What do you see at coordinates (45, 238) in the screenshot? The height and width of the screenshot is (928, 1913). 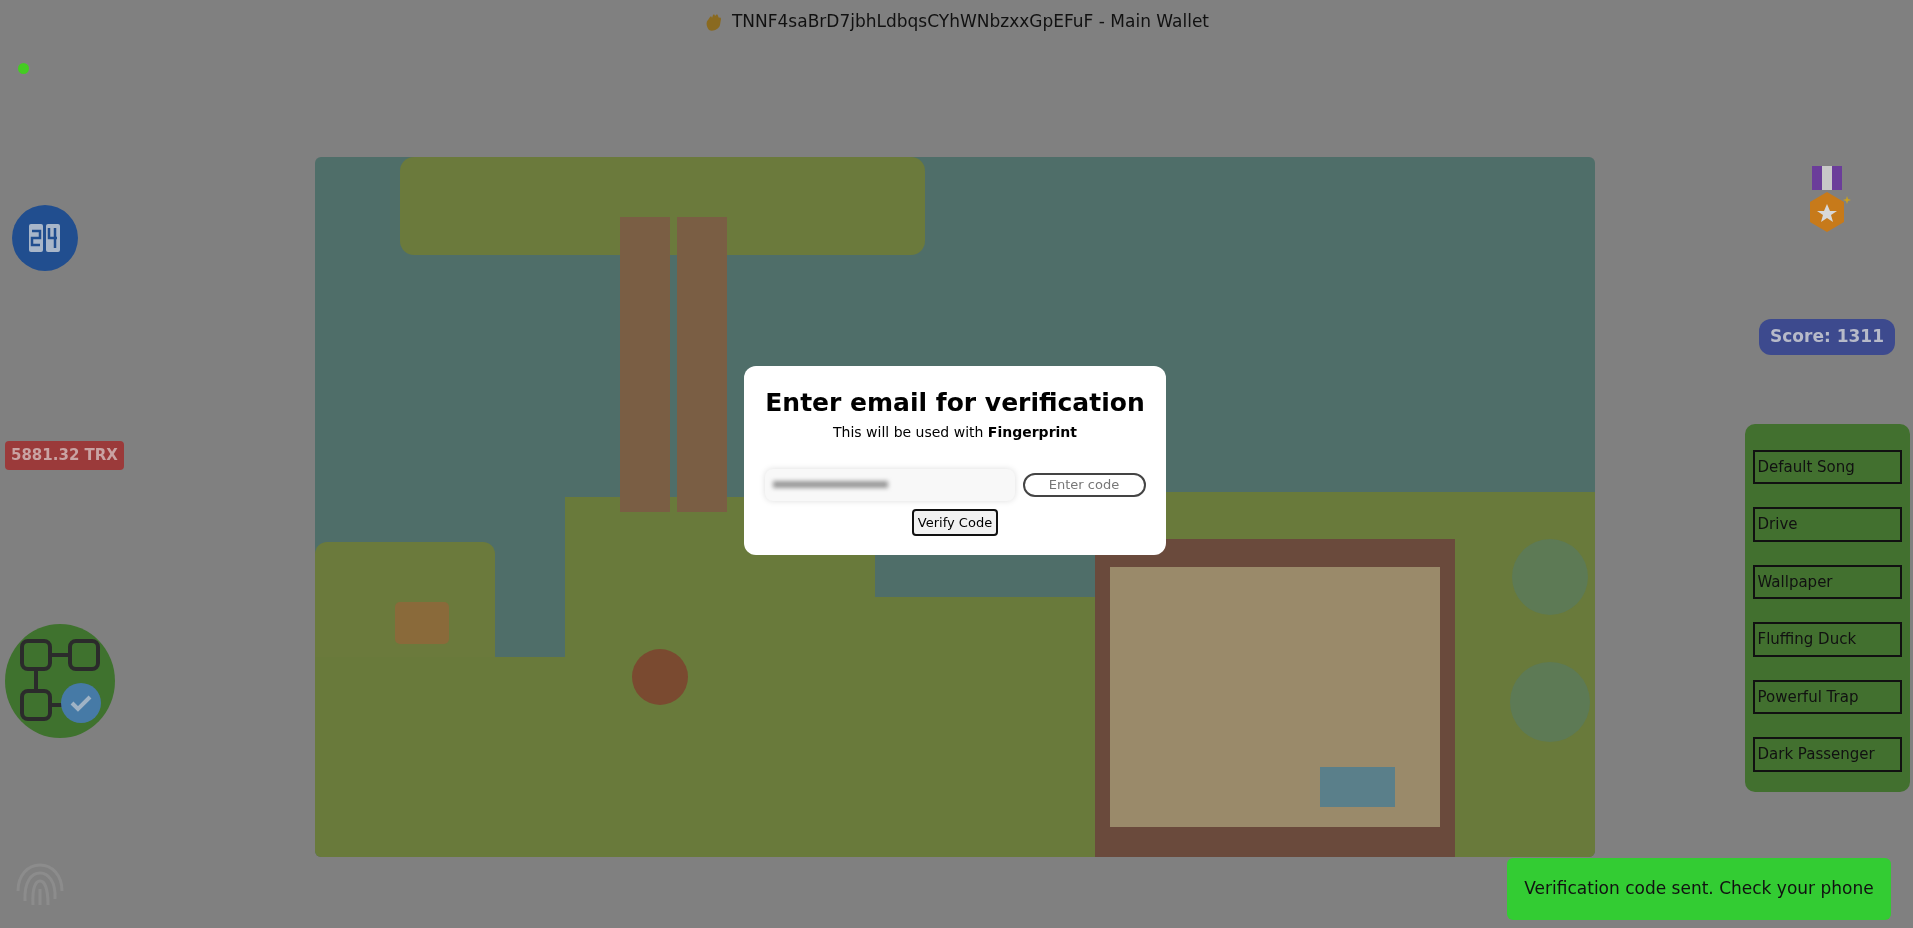 I see `counter-icon` at bounding box center [45, 238].